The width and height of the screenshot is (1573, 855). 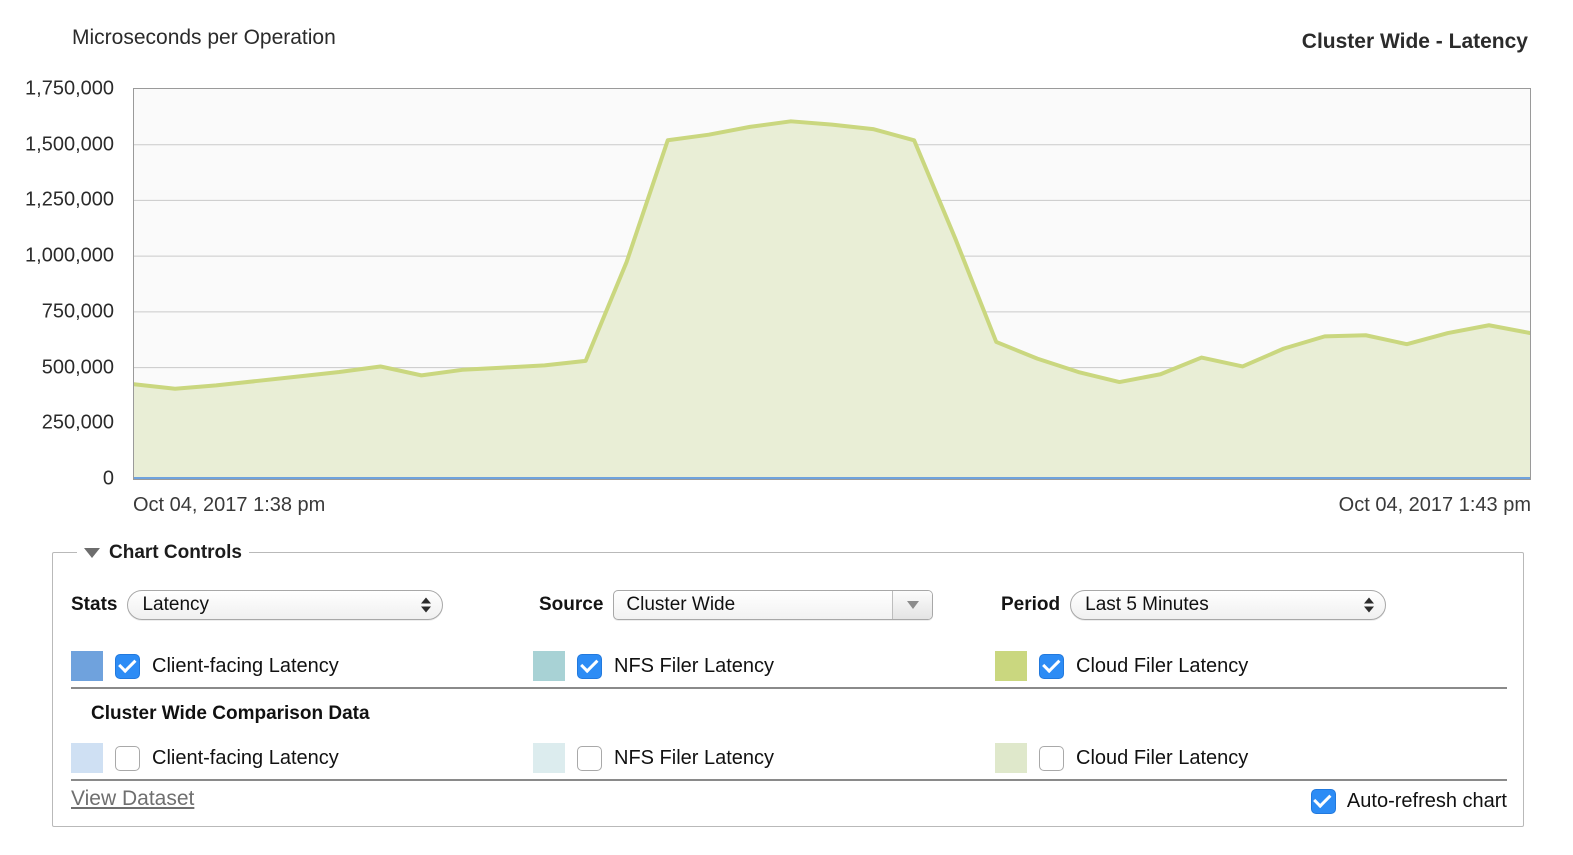 I want to click on source-select-value: Cluster Wide, so click(x=681, y=604).